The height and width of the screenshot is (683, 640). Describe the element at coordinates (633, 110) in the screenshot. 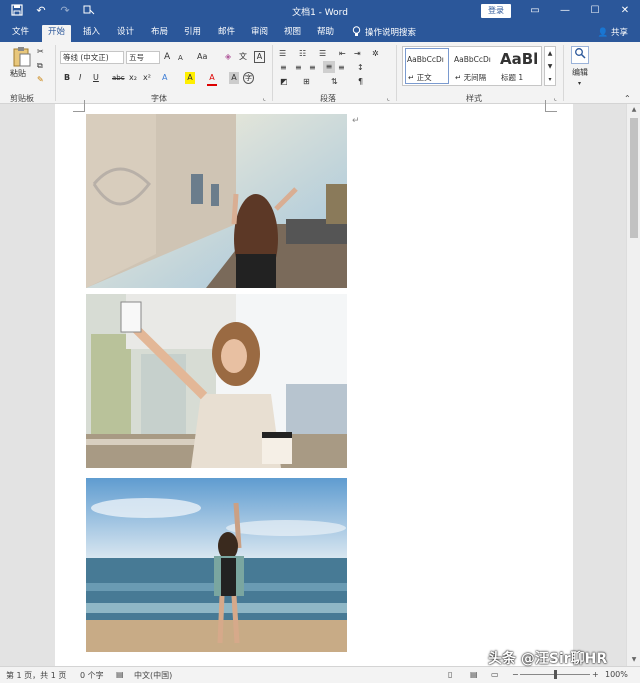

I see `scroll-up-icon: ▲` at that location.